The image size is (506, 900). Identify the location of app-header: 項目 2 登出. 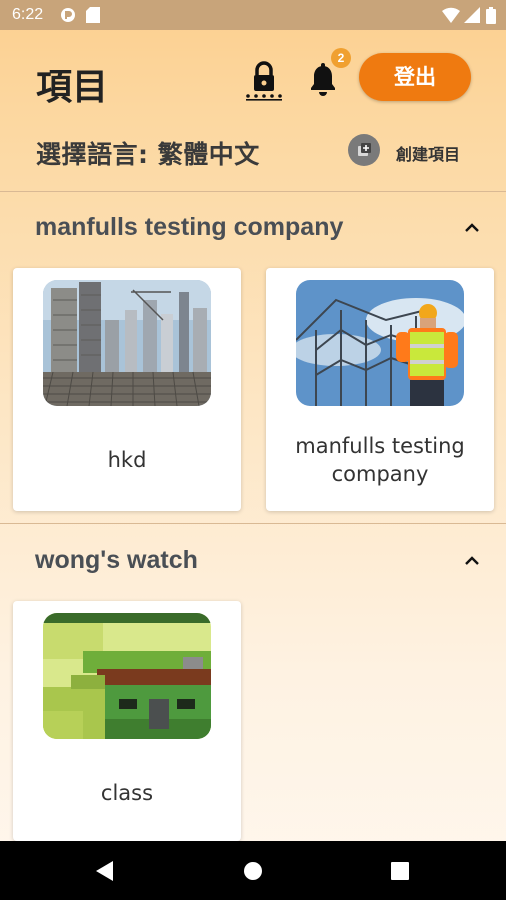
(253, 80).